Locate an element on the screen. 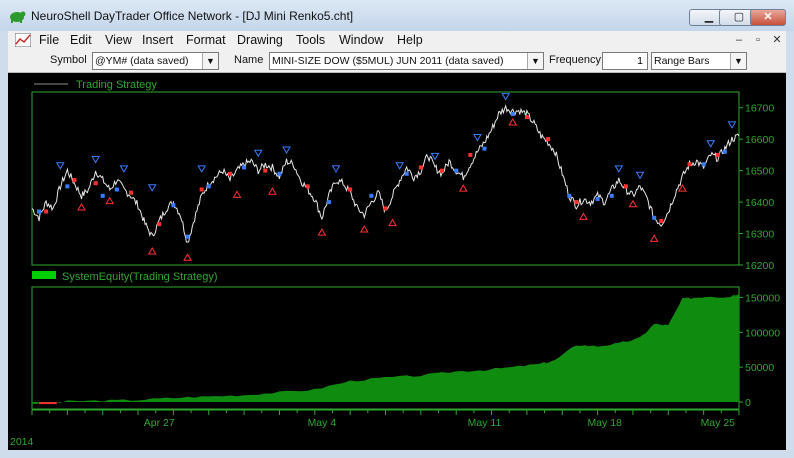 This screenshot has height=458, width=794. price-legend-label: Trading Strategy is located at coordinates (116, 85).